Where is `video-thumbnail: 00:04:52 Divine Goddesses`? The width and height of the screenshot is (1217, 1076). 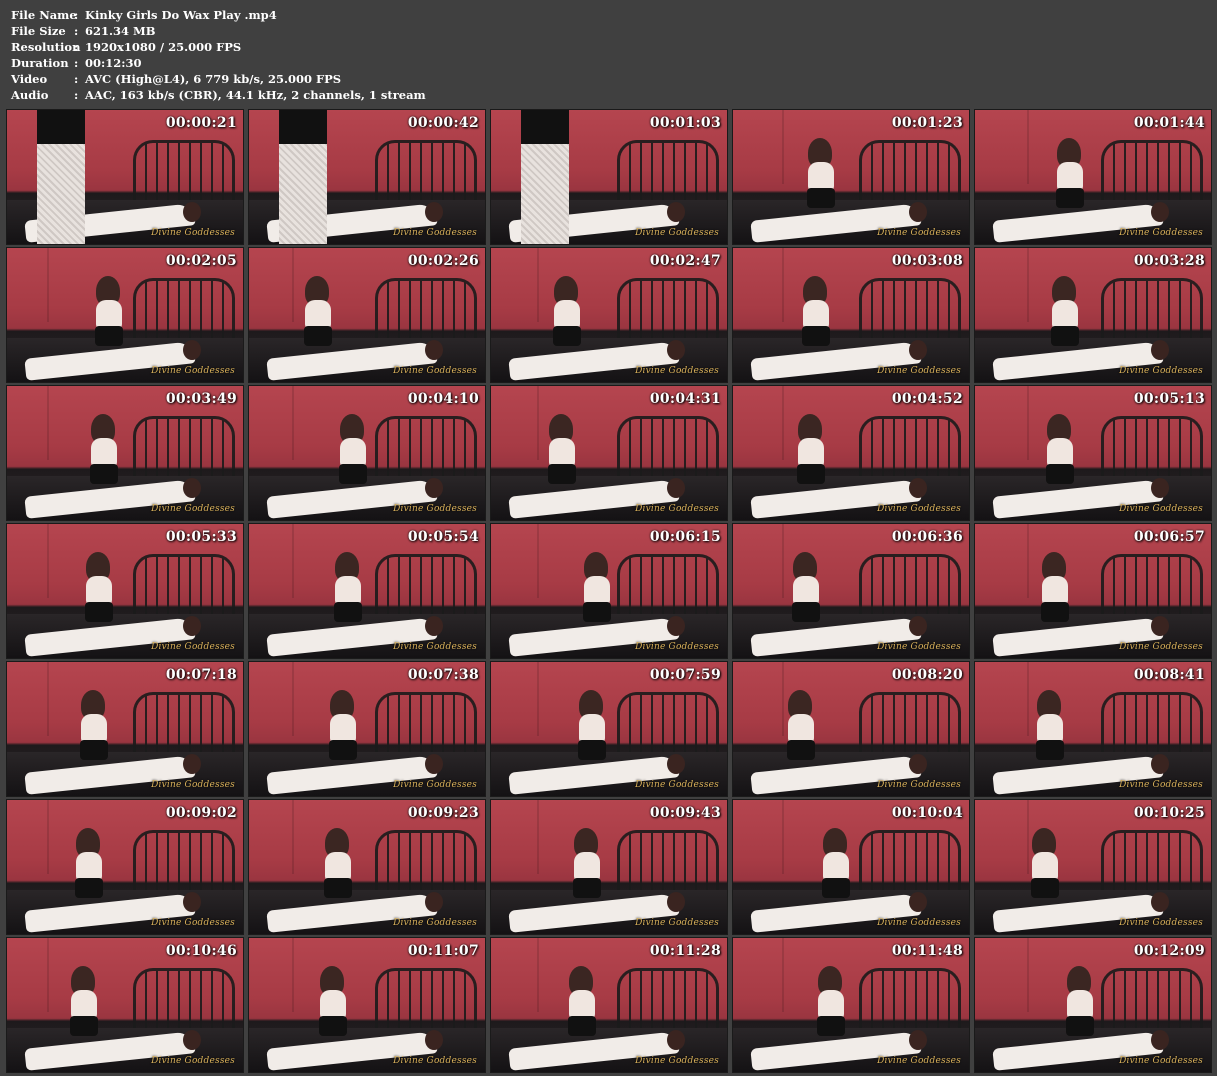 video-thumbnail: 00:04:52 Divine Goddesses is located at coordinates (851, 453).